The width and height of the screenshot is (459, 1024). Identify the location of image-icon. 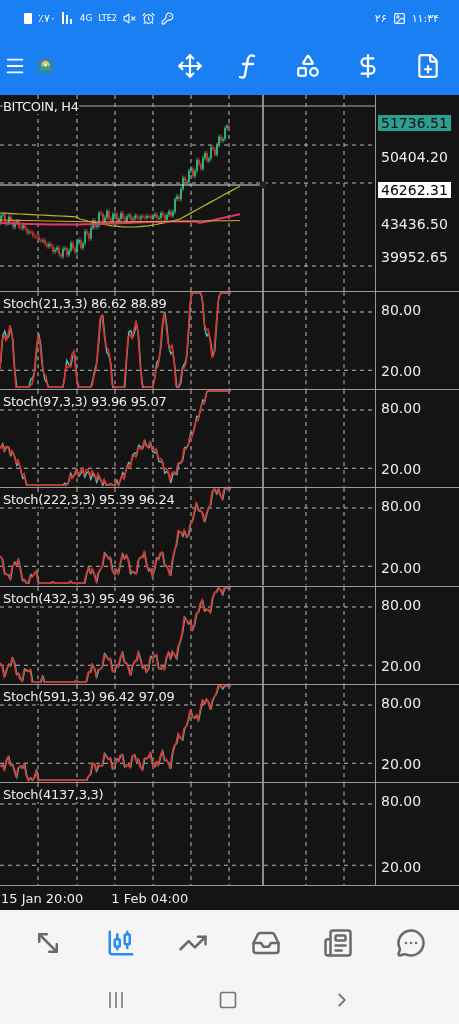
(399, 18).